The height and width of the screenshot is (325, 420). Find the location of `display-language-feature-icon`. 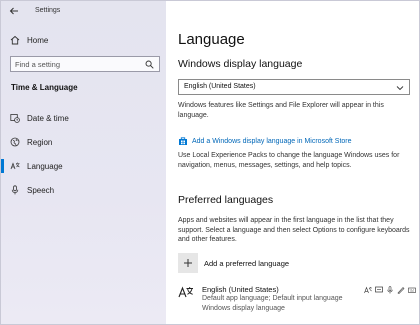

display-language-feature-icon is located at coordinates (368, 289).